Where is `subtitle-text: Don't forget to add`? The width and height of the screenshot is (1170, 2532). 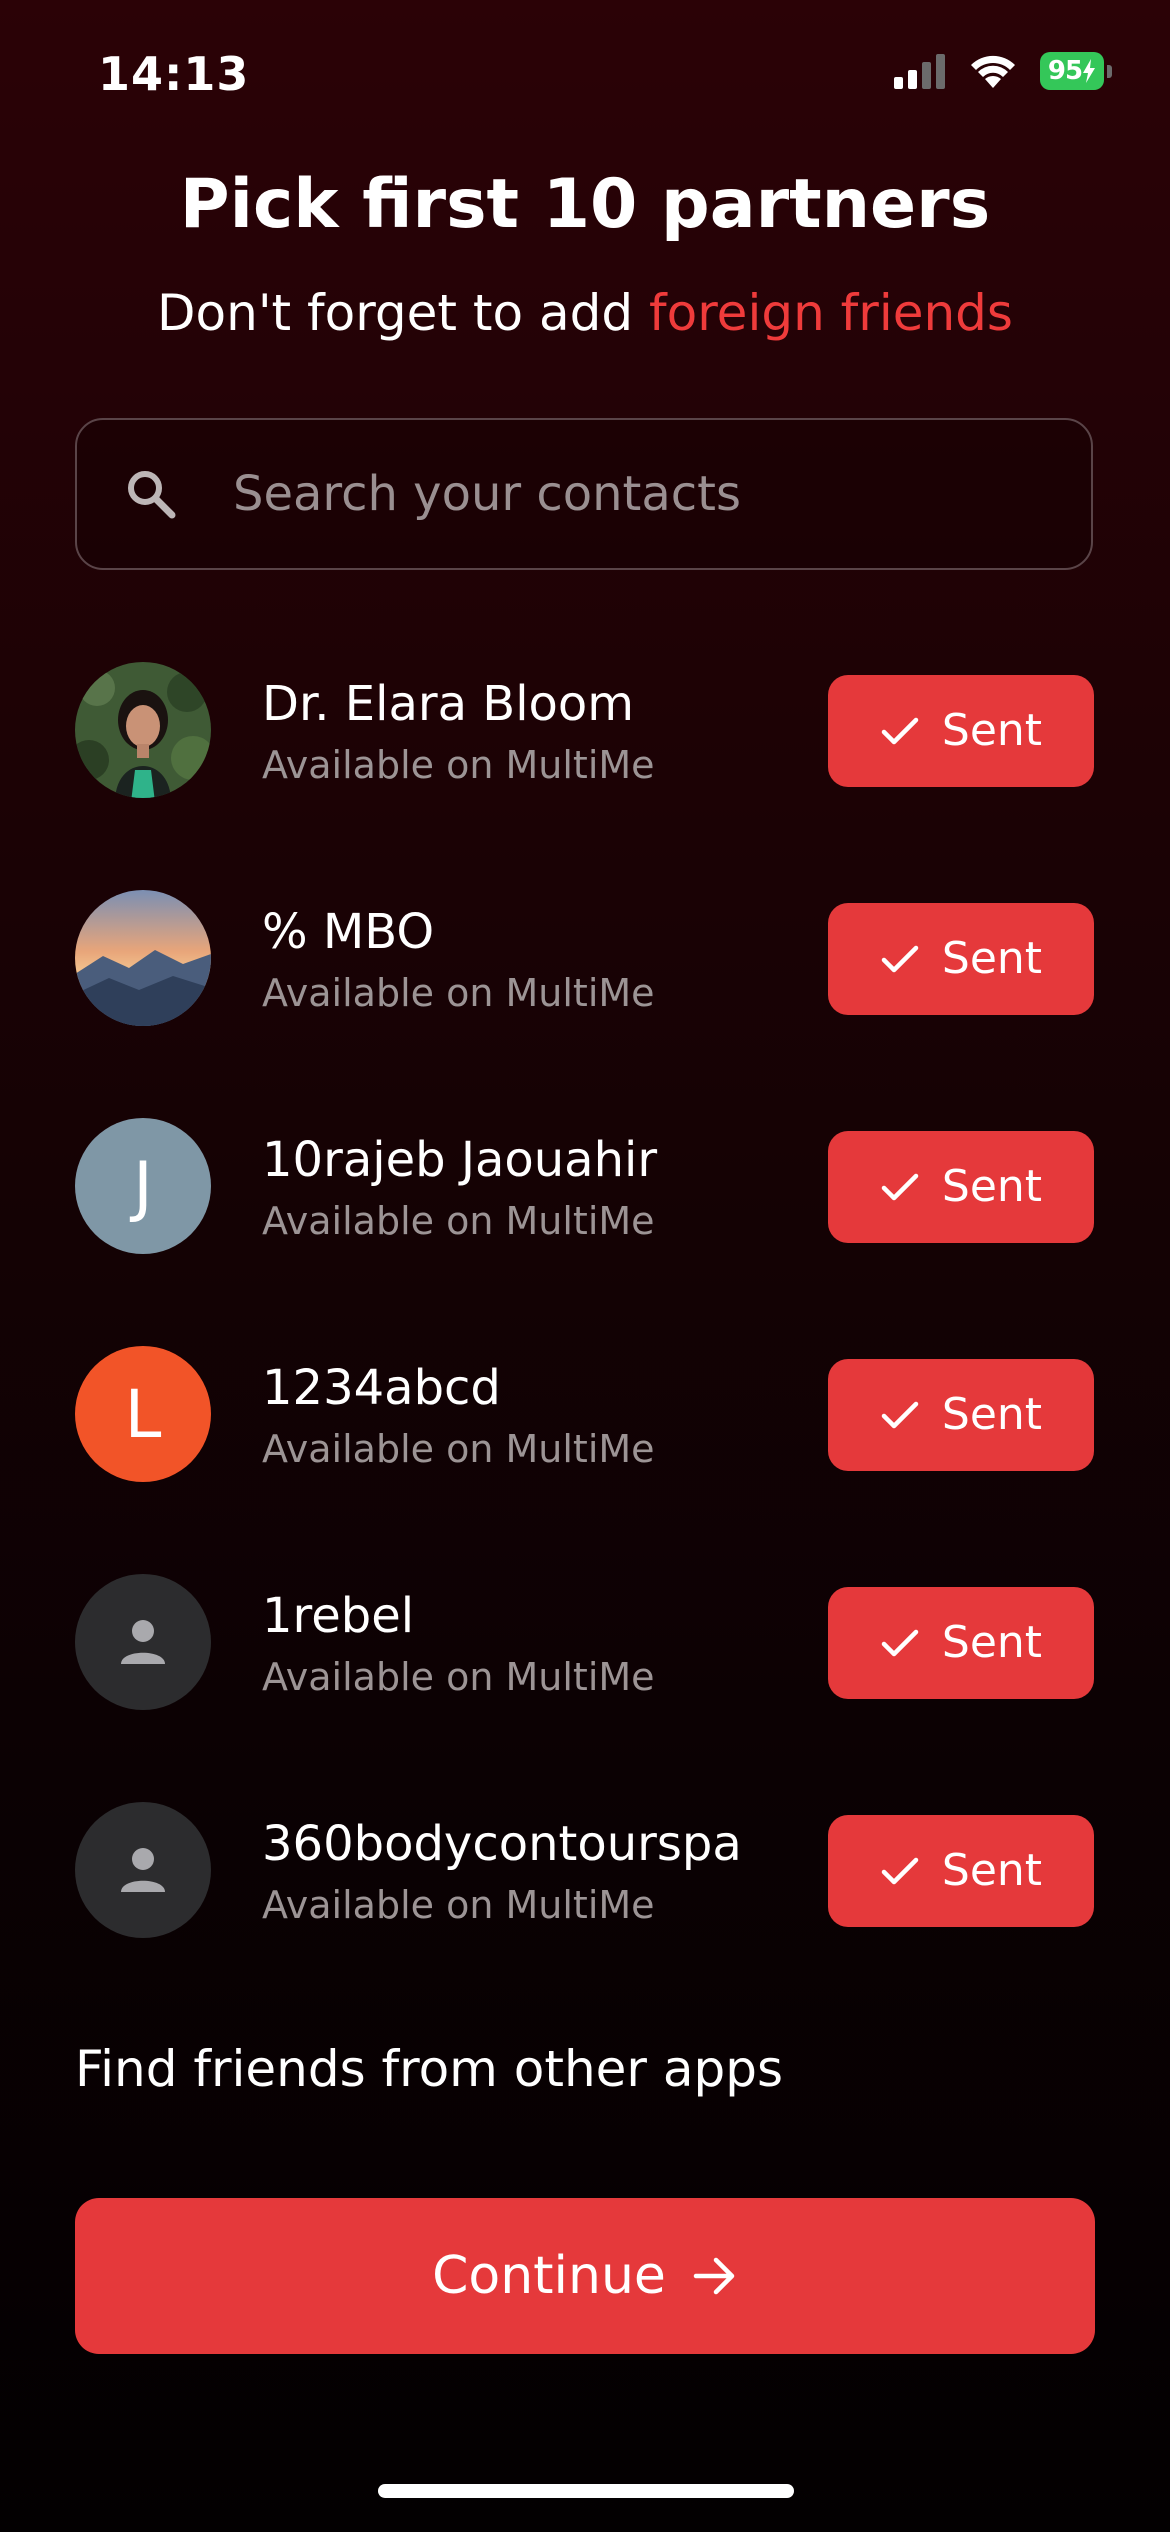
subtitle-text: Don't forget to add is located at coordinates (403, 313).